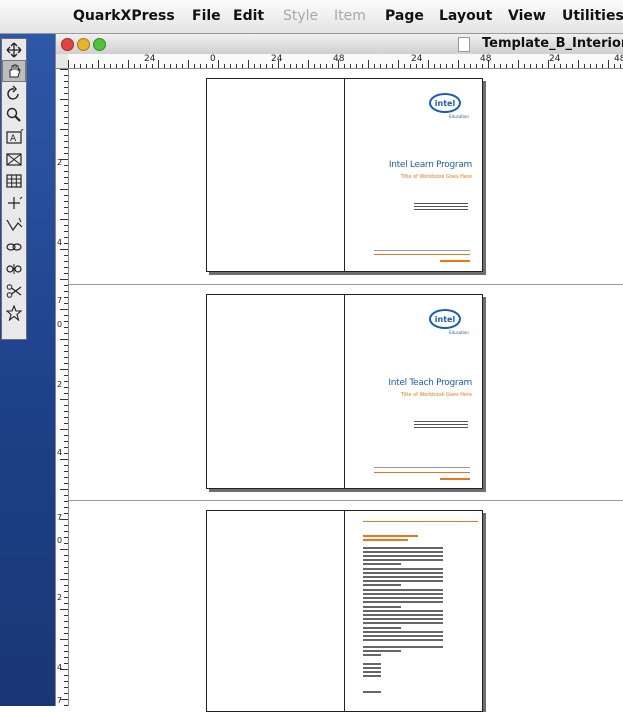  Describe the element at coordinates (350, 16) in the screenshot. I see `menu-item: Item` at that location.